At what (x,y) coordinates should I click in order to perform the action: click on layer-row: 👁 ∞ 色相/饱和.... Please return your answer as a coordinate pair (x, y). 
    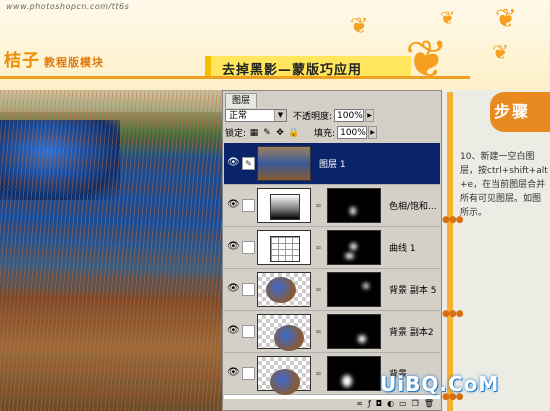
    Looking at the image, I should click on (332, 206).